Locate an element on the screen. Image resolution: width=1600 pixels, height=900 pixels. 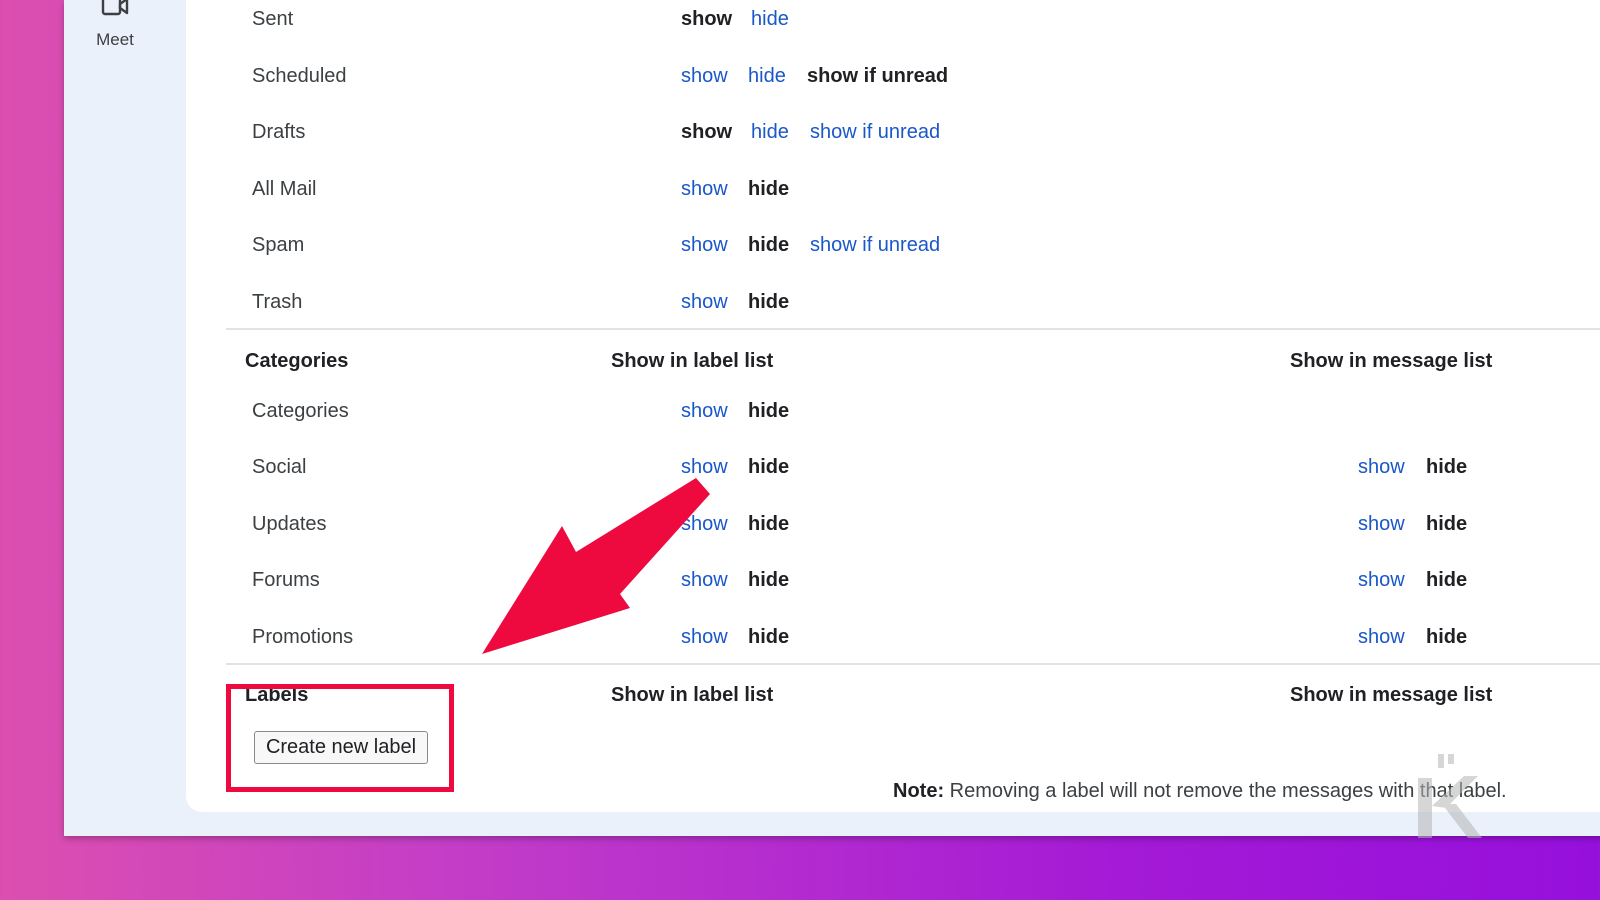
category-name: Promotions is located at coordinates (303, 637).